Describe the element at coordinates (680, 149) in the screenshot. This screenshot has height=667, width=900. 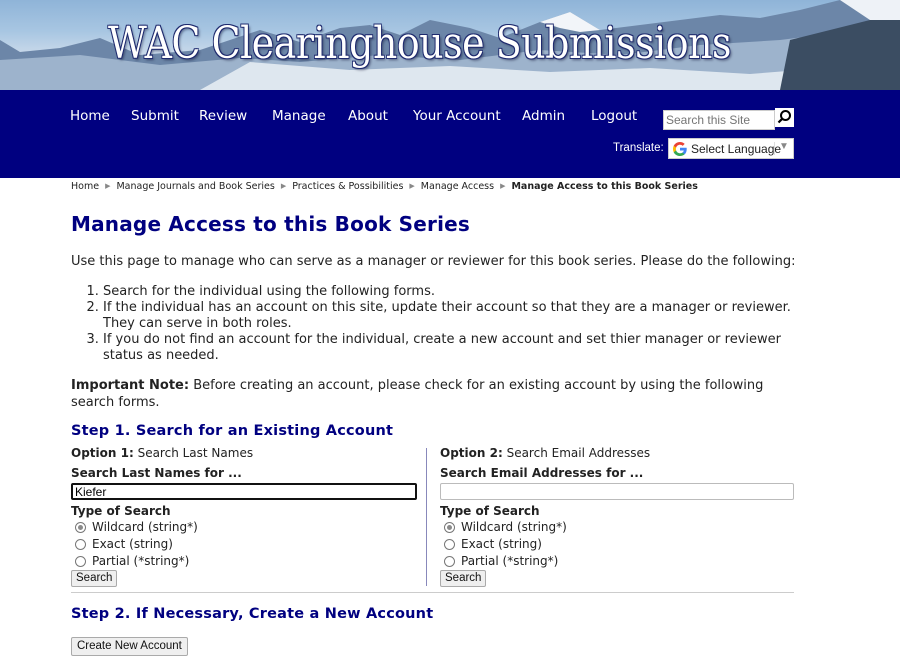
I see `google-g-icon` at that location.